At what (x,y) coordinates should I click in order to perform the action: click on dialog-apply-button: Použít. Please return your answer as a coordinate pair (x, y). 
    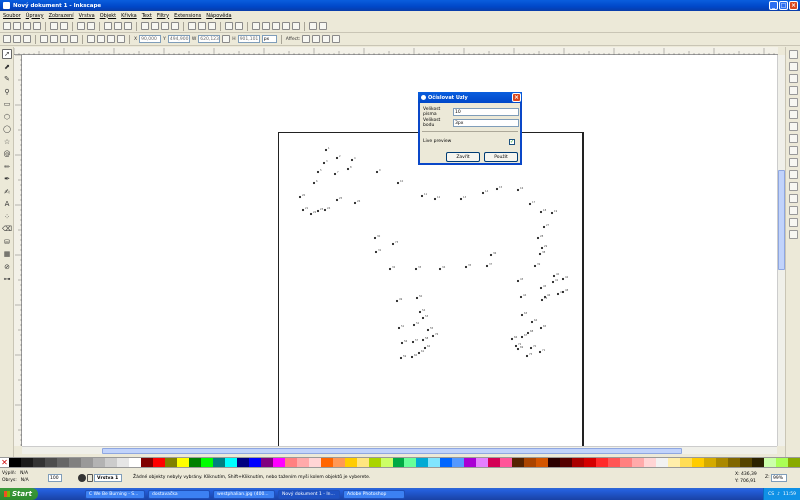
    Looking at the image, I should click on (501, 157).